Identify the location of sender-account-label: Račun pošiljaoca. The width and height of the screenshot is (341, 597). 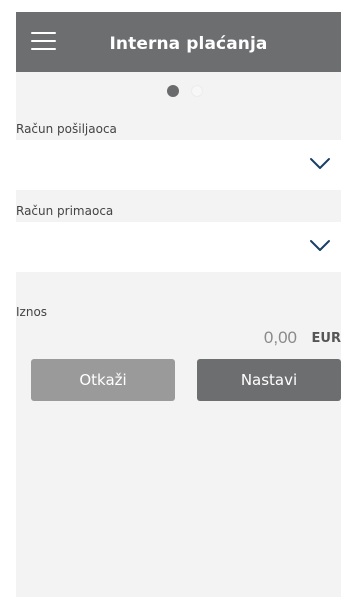
(66, 129).